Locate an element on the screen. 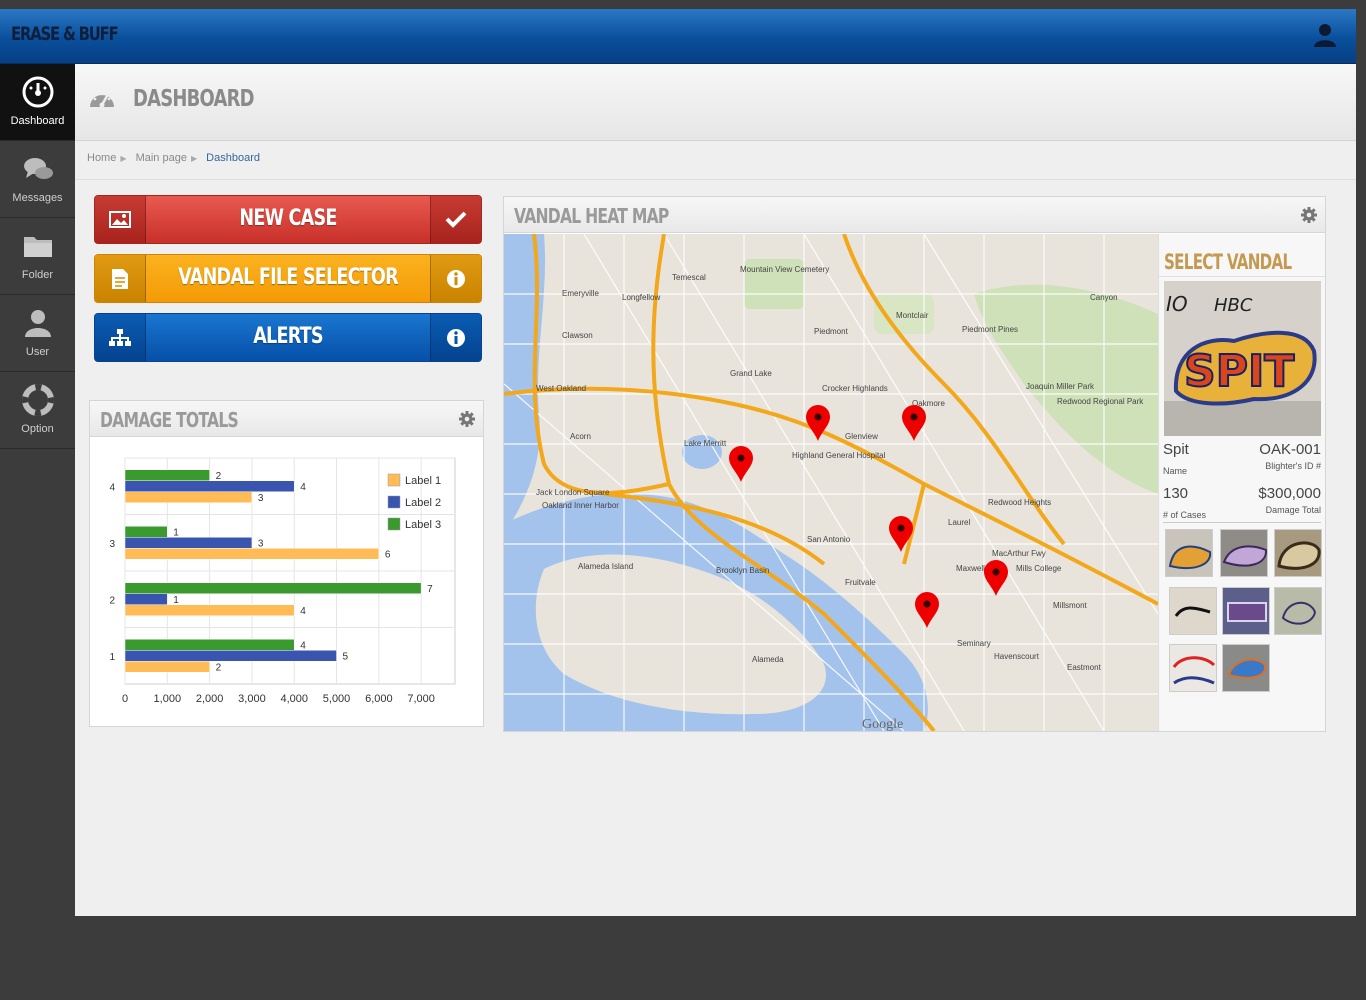 This screenshot has height=1000, width=1366. map-label: Jack London Square is located at coordinates (573, 492).